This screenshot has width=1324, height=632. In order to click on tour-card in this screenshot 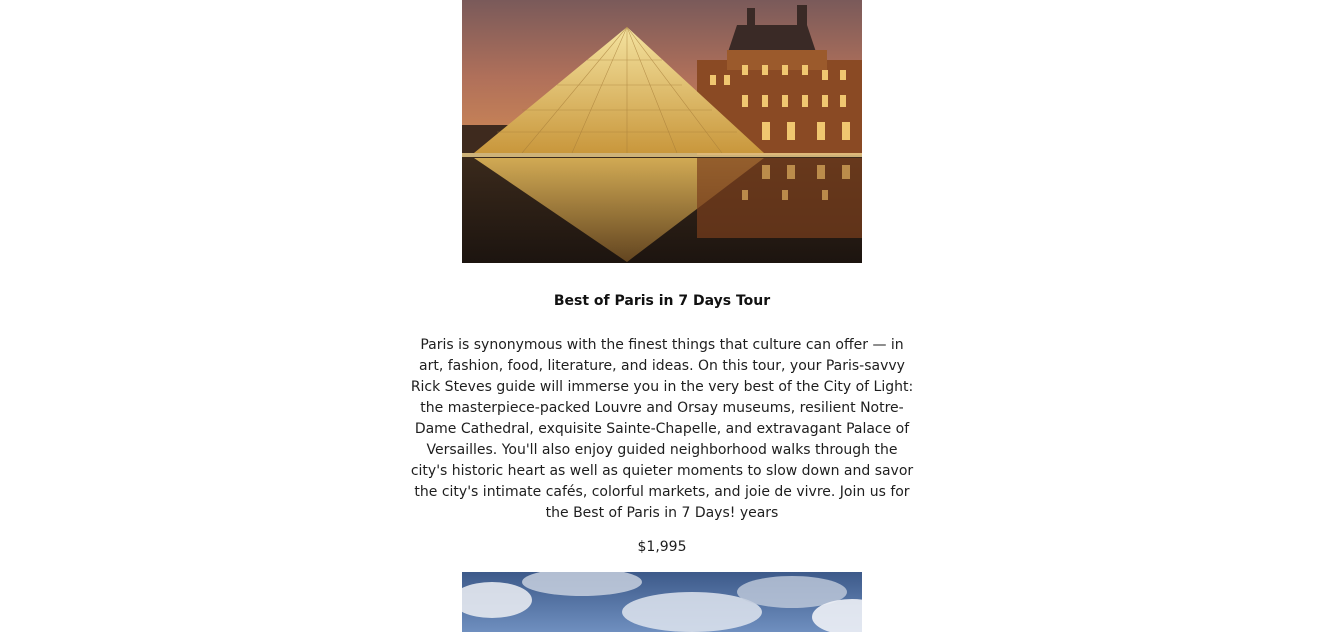, I will do `click(662, 593)`.